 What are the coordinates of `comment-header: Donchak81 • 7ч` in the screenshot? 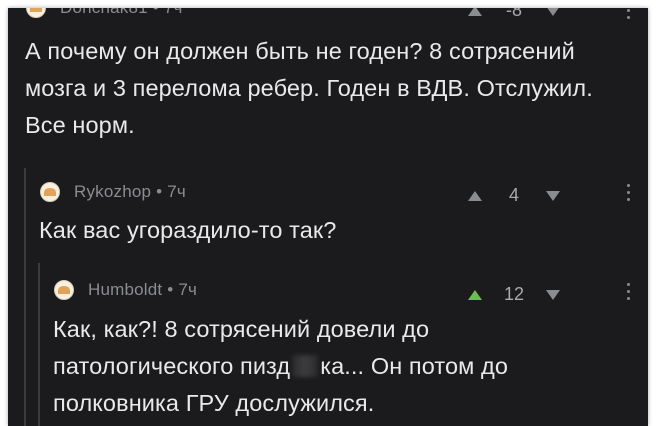 It's located at (104, 13).